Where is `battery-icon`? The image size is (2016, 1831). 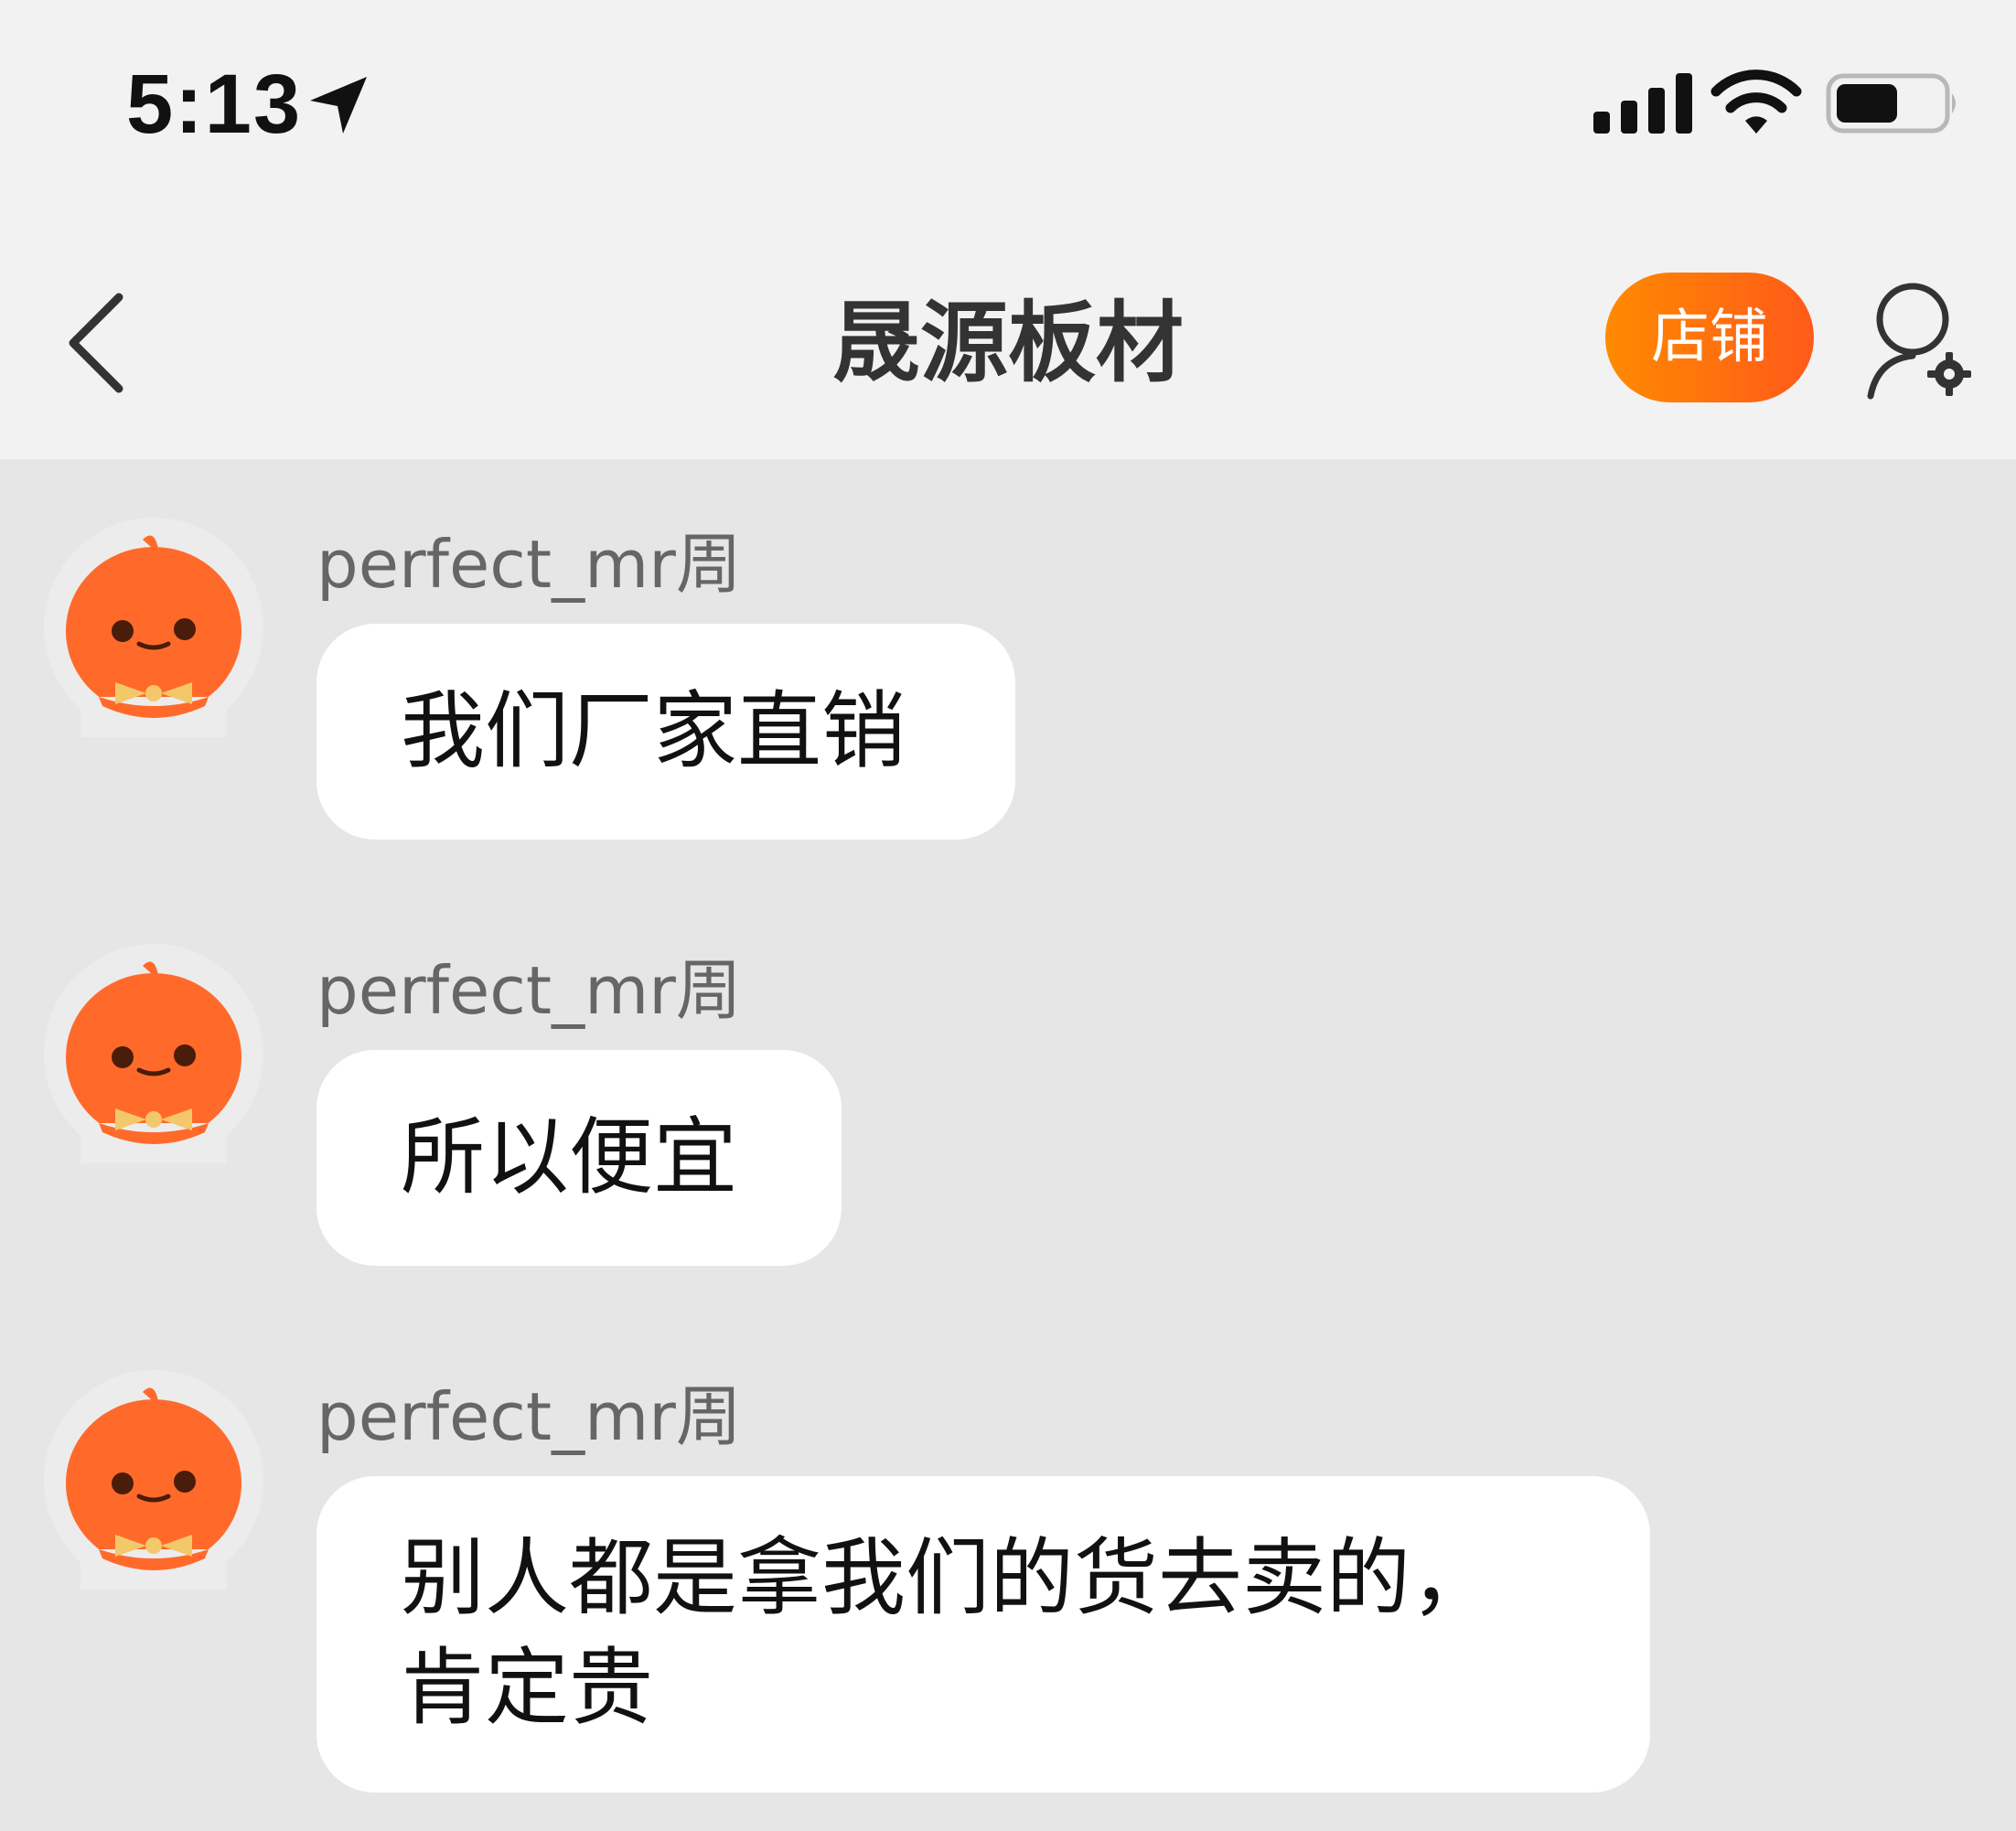 battery-icon is located at coordinates (1891, 103).